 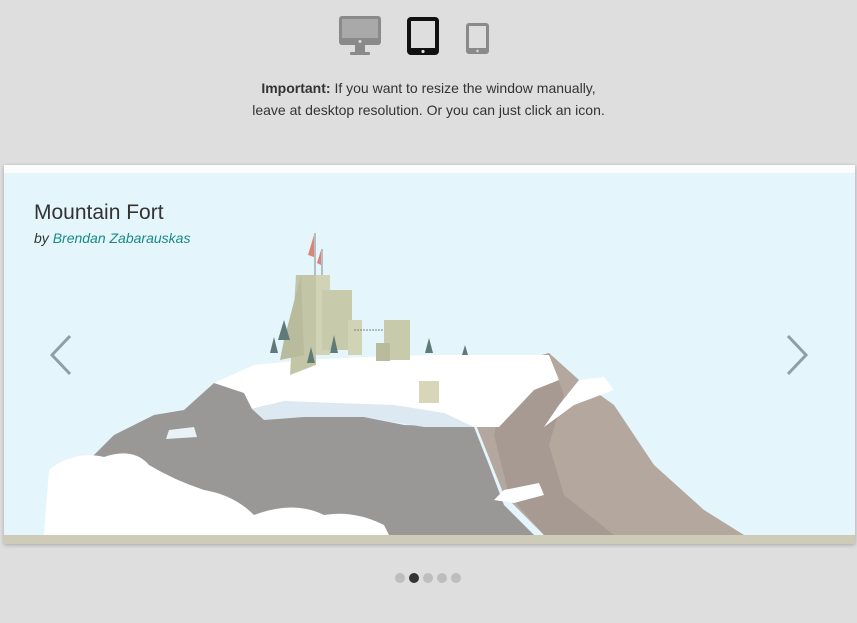 I want to click on desktop-view-button, so click(x=360, y=36).